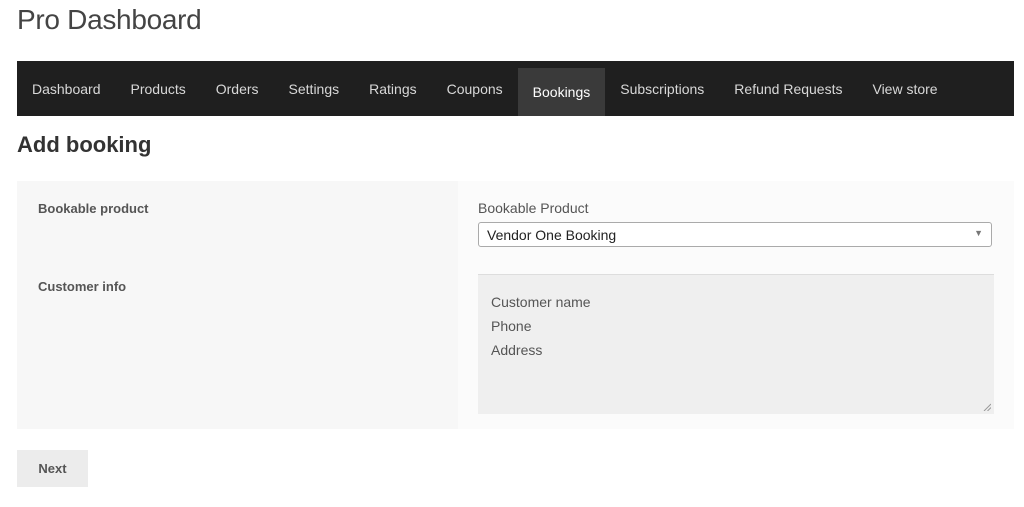 Image resolution: width=1024 pixels, height=507 pixels. What do you see at coordinates (978, 233) in the screenshot?
I see `triangle-down-icon: ▼` at bounding box center [978, 233].